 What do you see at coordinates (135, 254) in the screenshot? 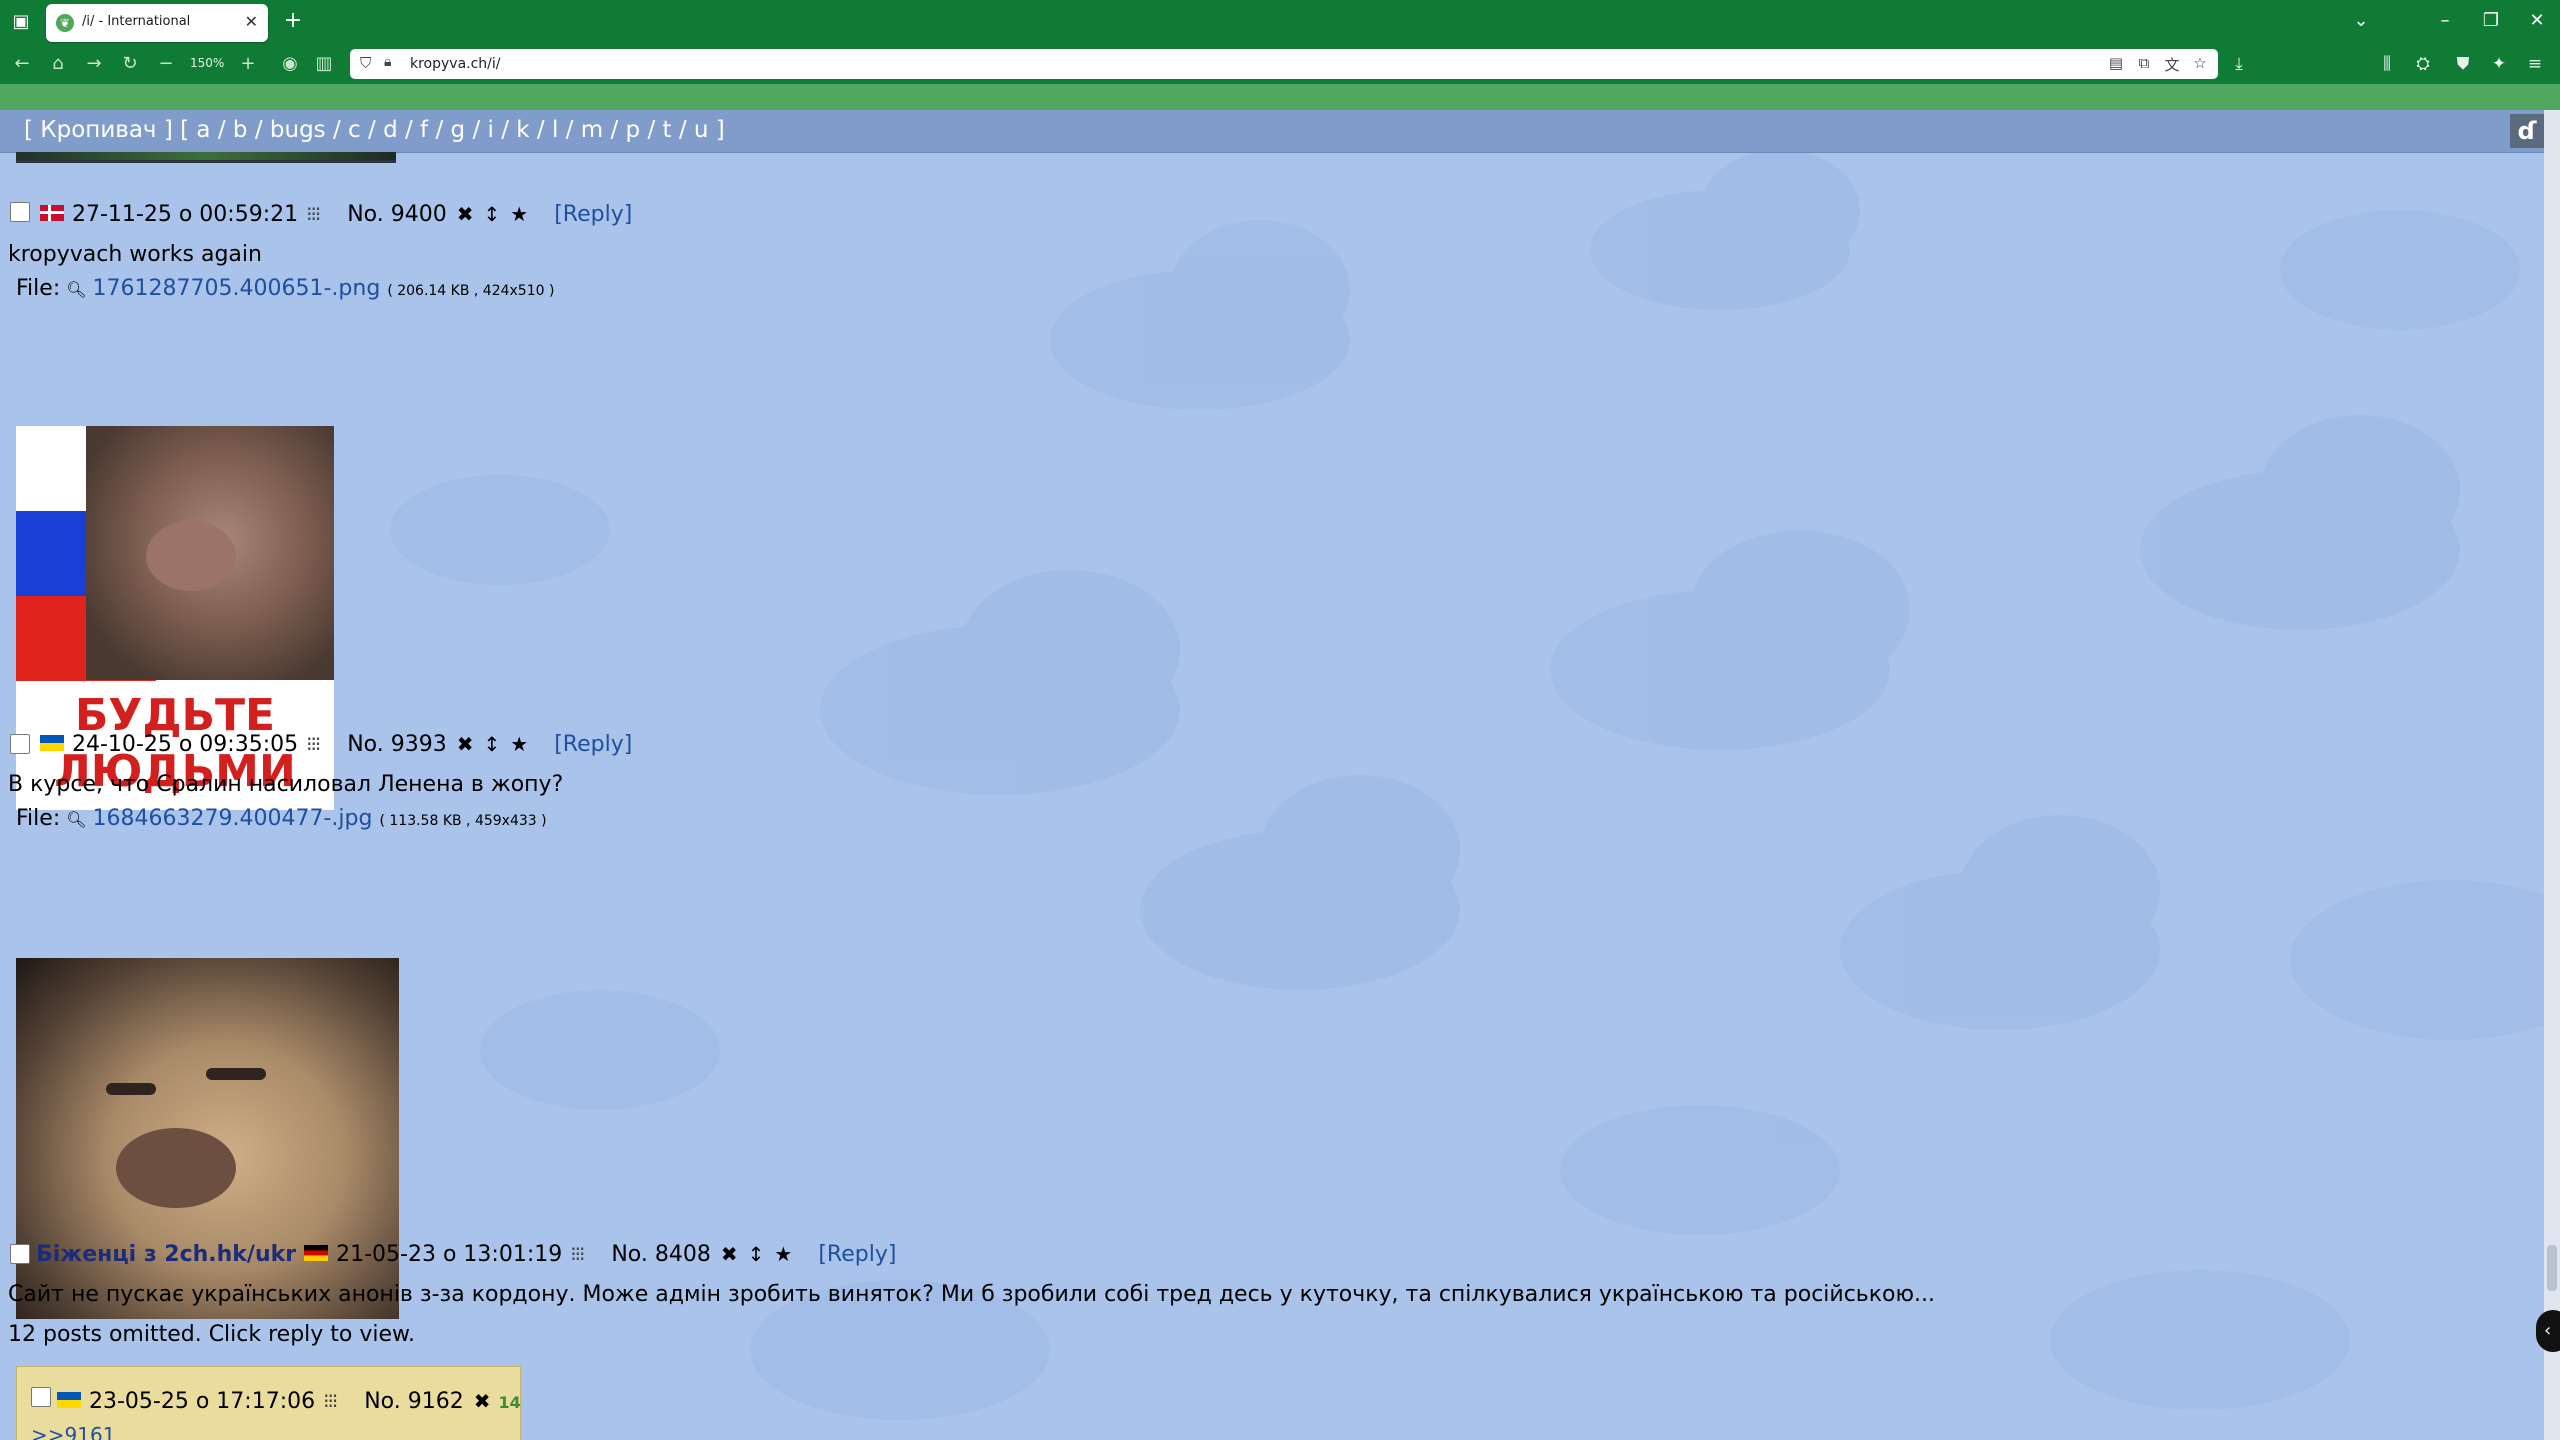
I see `post-body: kropyvach works again` at bounding box center [135, 254].